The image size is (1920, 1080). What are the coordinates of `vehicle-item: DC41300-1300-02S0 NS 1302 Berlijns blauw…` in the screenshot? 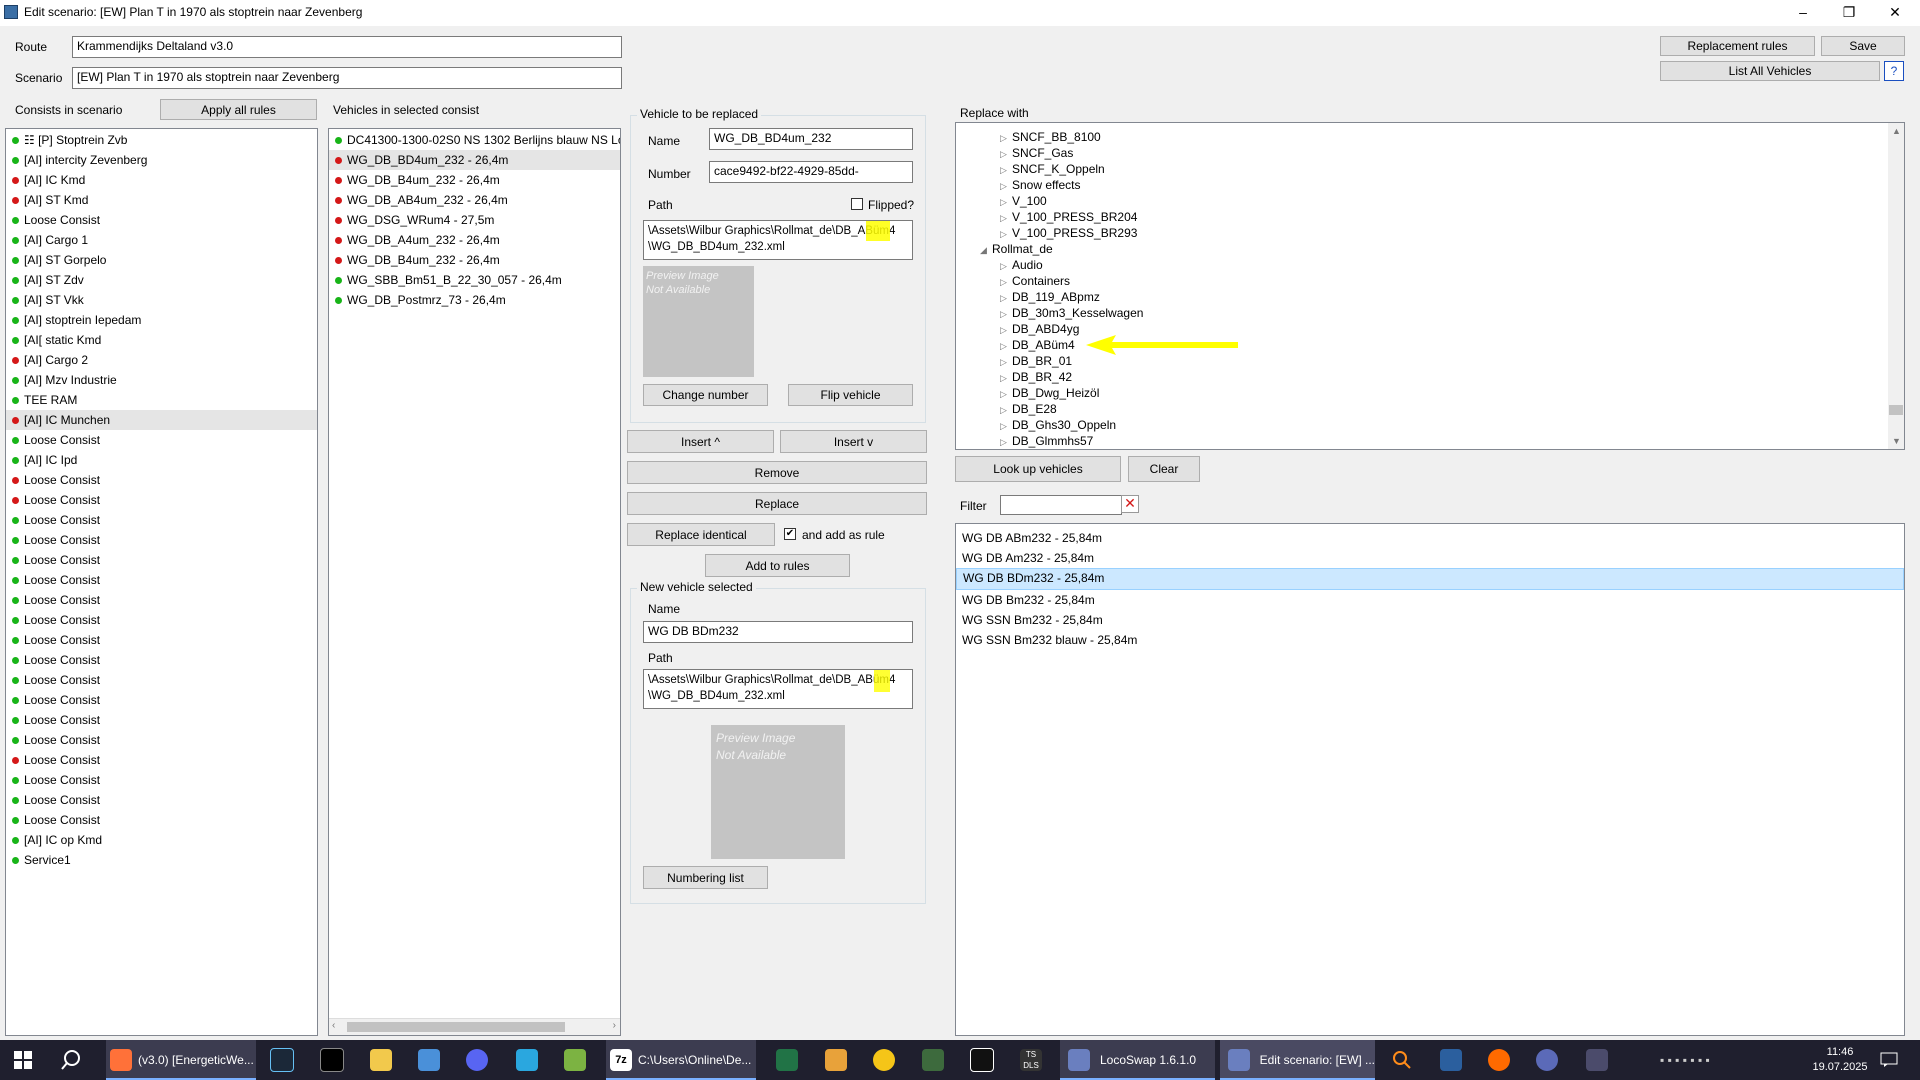 It's located at (474, 140).